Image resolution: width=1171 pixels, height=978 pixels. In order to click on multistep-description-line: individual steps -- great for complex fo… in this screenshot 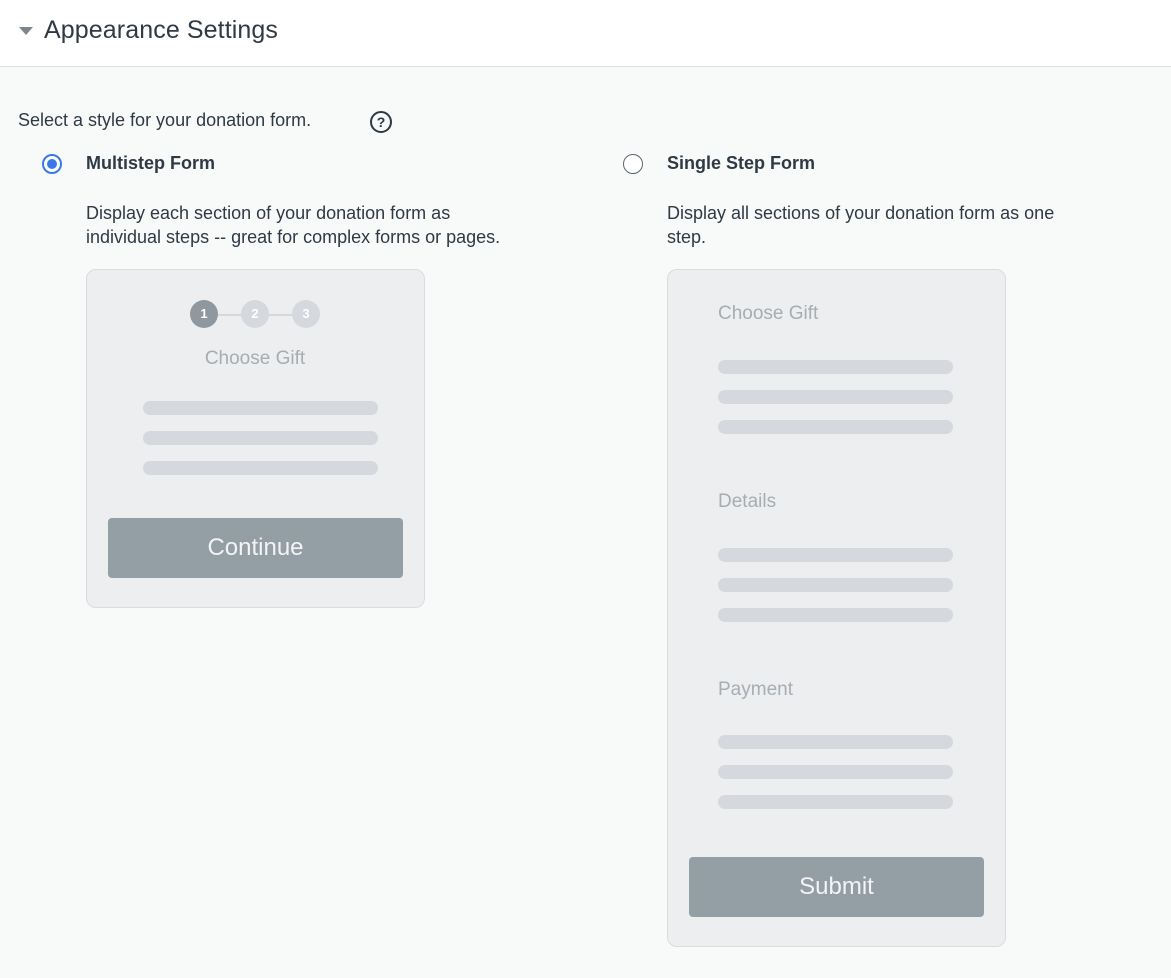, I will do `click(293, 237)`.